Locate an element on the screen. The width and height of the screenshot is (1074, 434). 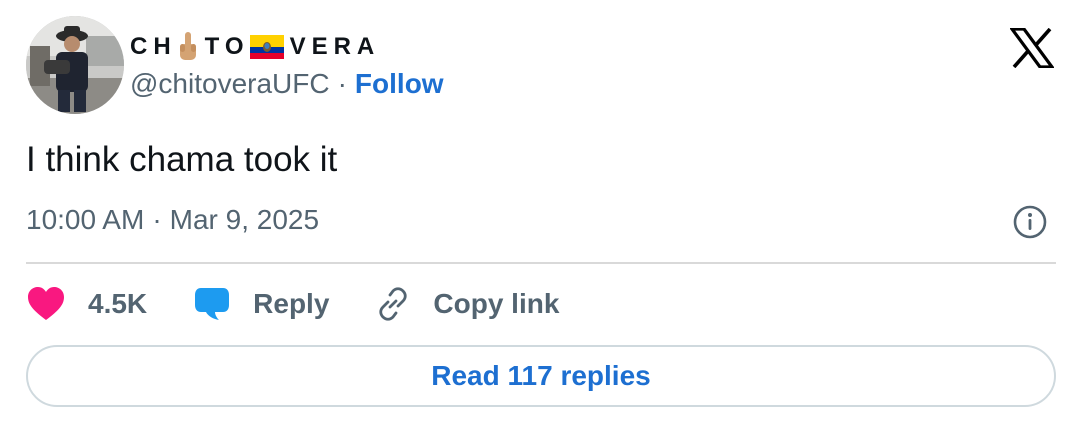
copy-link-button: Copy link is located at coordinates (467, 304).